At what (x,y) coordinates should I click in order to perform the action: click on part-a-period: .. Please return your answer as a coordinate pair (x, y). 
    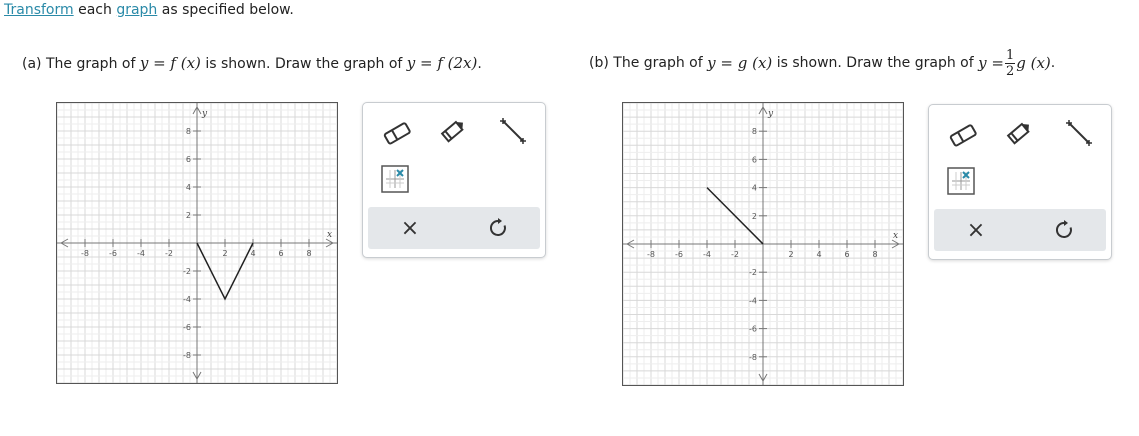
    Looking at the image, I should click on (479, 64).